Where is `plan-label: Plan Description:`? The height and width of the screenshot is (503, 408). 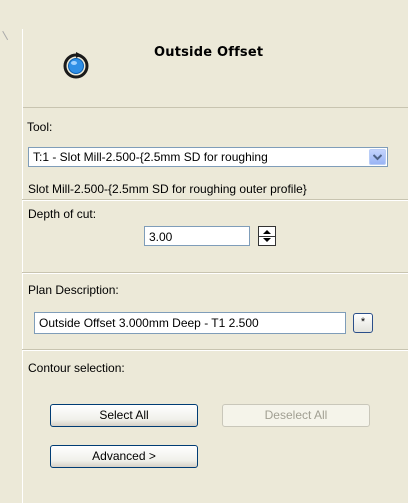 plan-label: Plan Description: is located at coordinates (73, 290).